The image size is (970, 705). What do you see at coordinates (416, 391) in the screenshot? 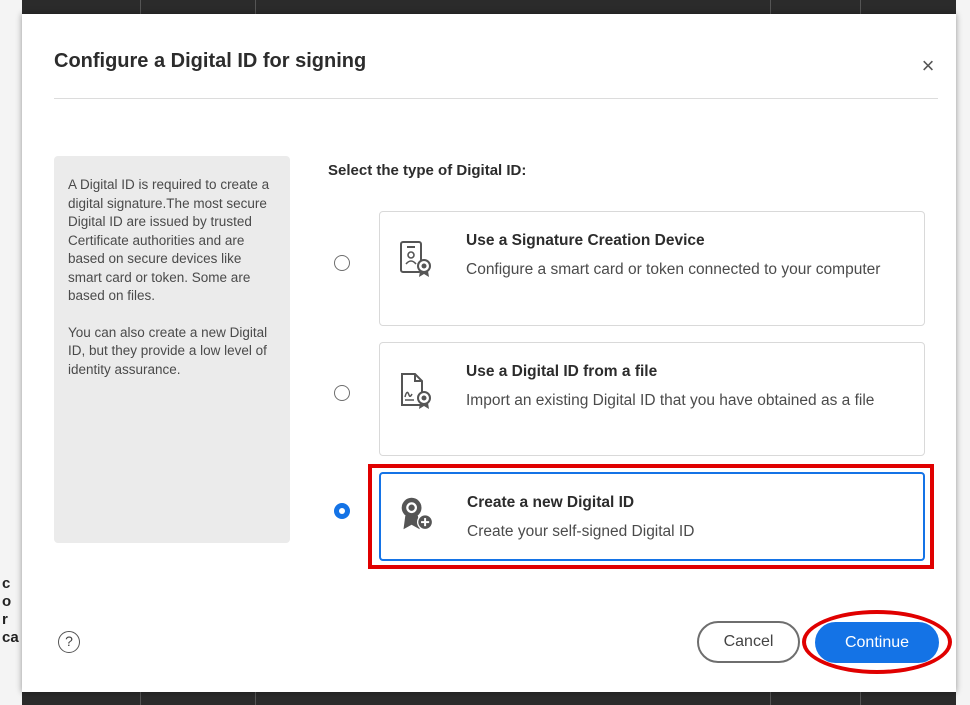
I see `certificate-file-icon` at bounding box center [416, 391].